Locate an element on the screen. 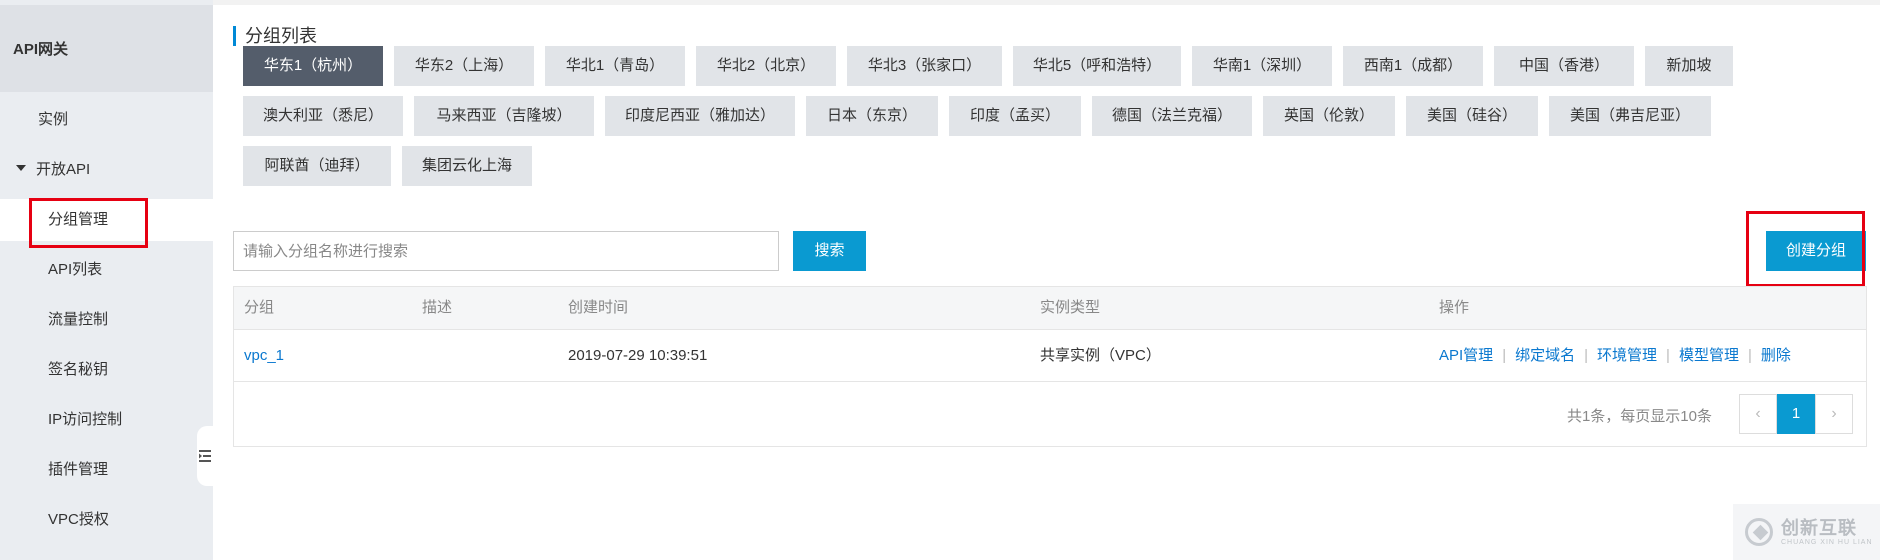 The width and height of the screenshot is (1880, 560). region-tab-london: 英国（伦敦） is located at coordinates (1329, 116).